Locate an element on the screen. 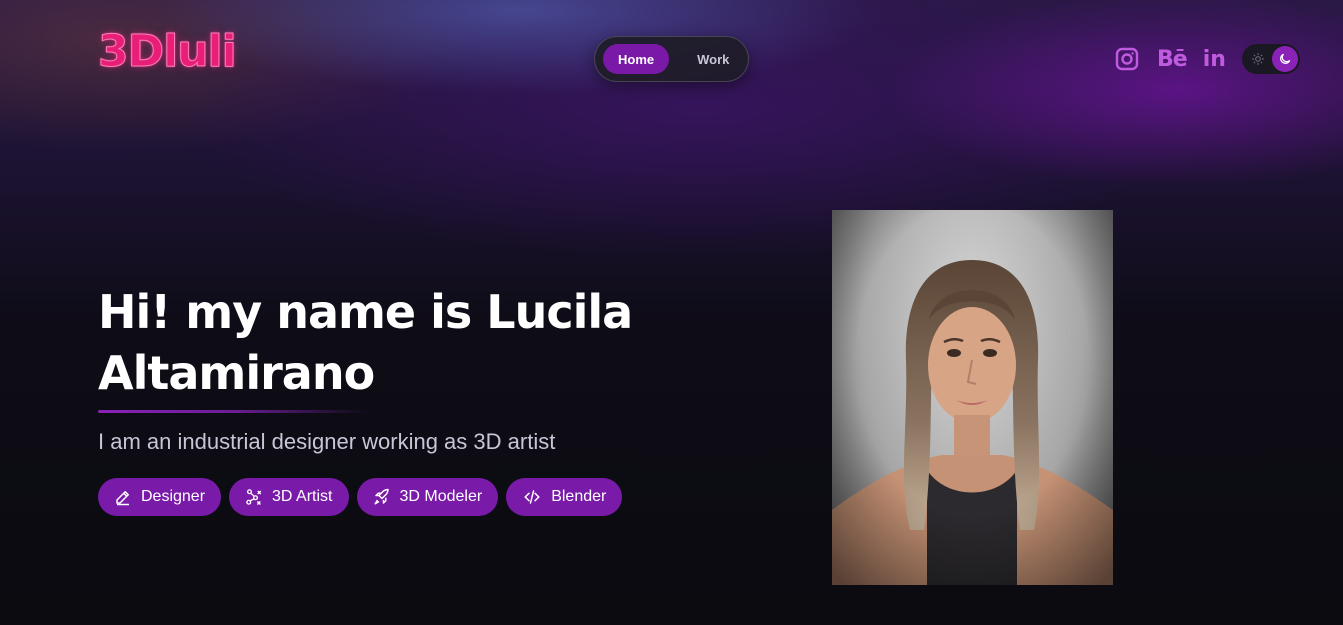 This screenshot has height=625, width=1343. main-nav: Home Work is located at coordinates (671, 59).